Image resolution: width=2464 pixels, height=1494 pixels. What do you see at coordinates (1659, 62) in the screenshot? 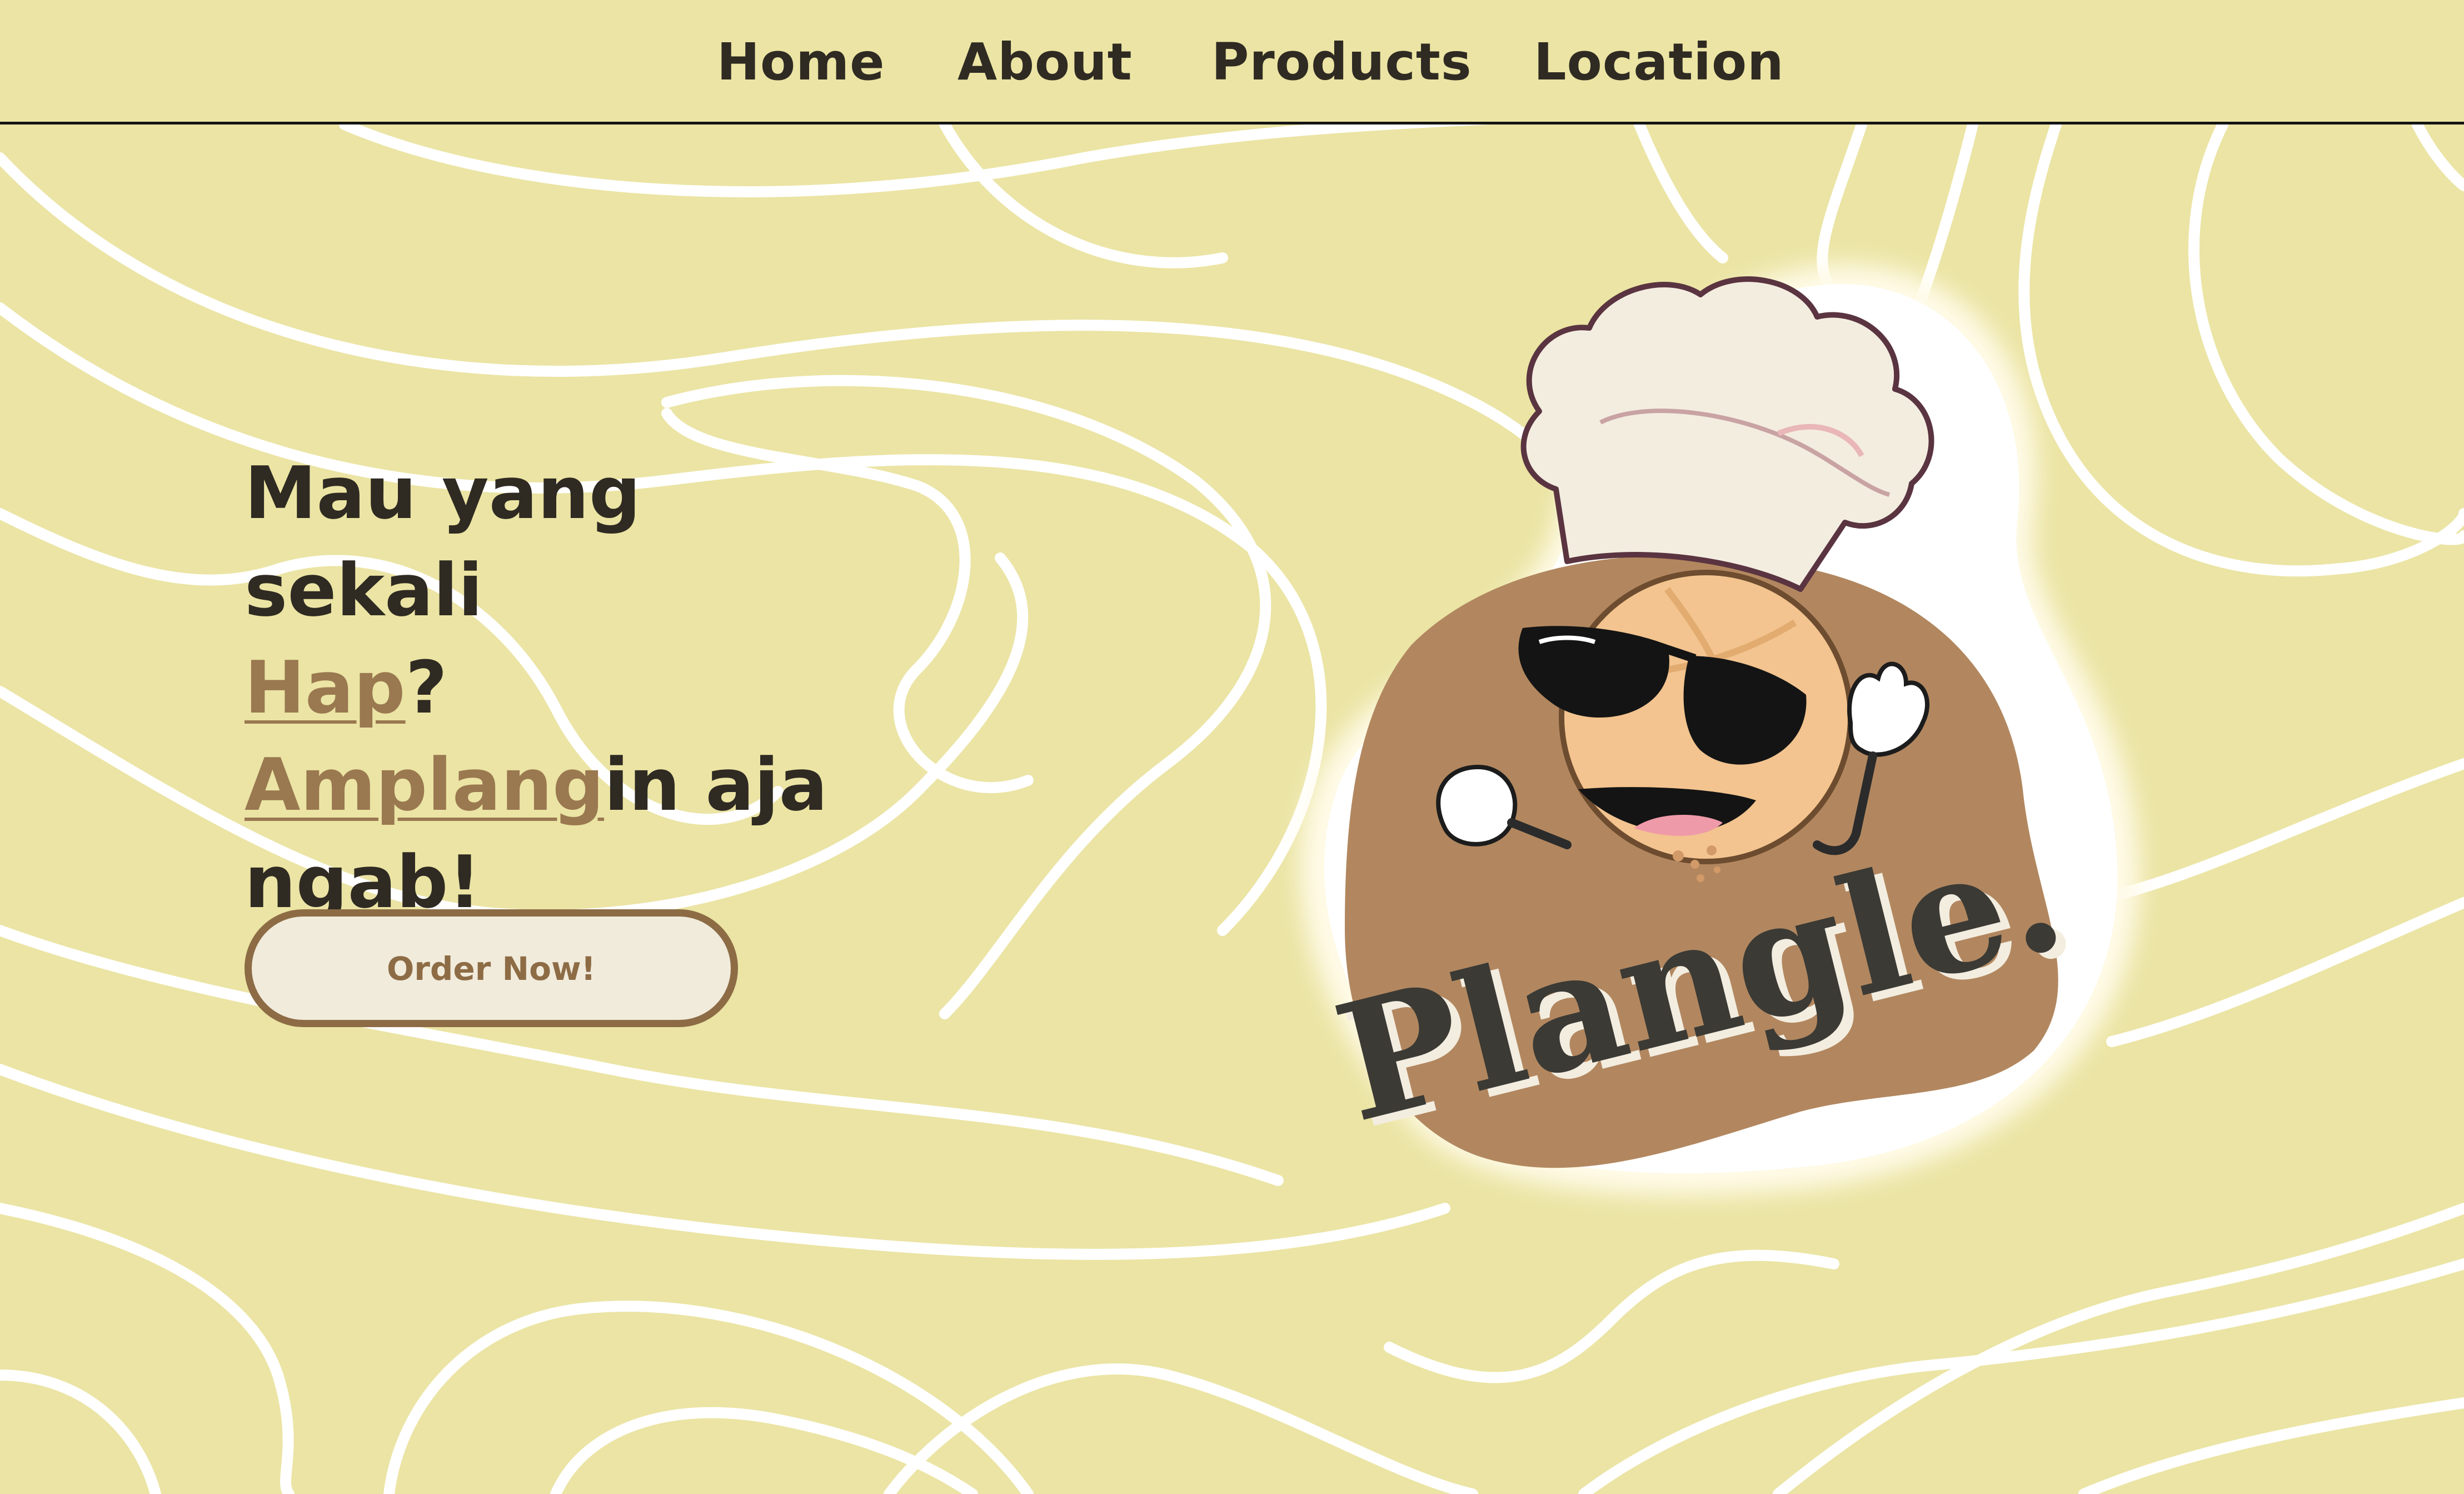
I see `nav-link-location: Location` at bounding box center [1659, 62].